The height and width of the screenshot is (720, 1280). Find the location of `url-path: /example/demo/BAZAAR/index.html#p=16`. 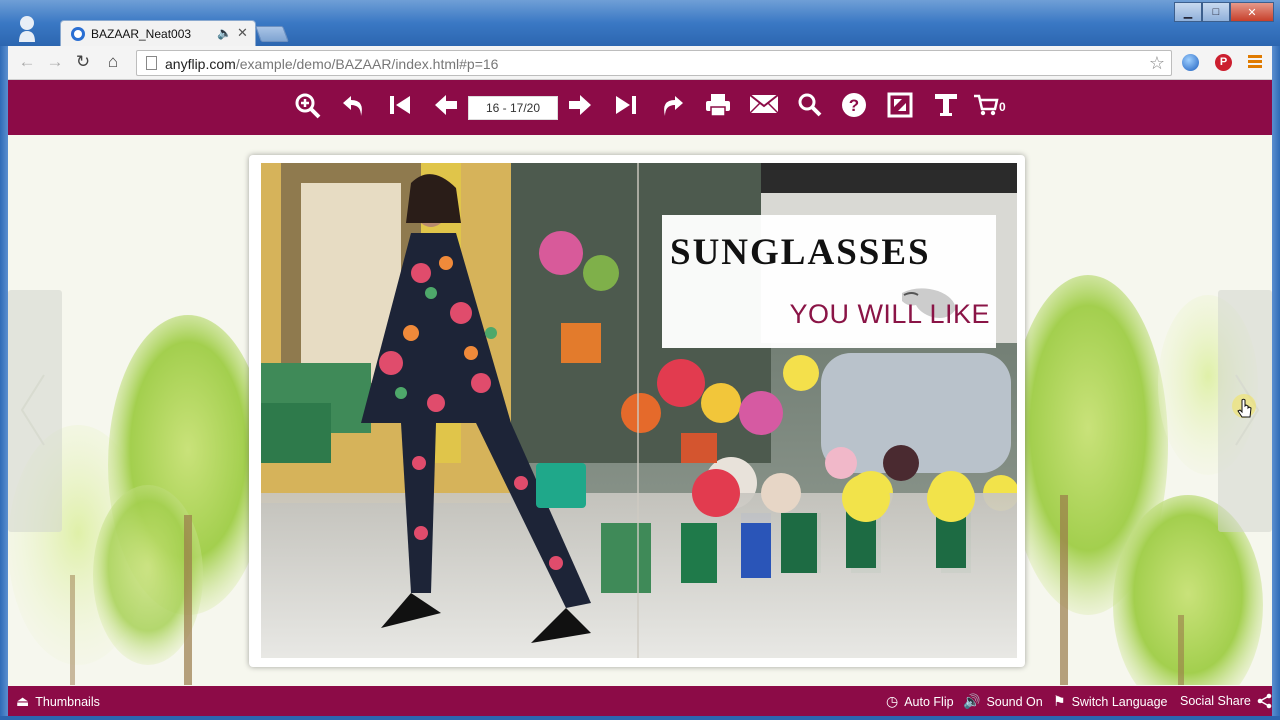

url-path: /example/demo/BAZAAR/index.html#p=16 is located at coordinates (367, 64).